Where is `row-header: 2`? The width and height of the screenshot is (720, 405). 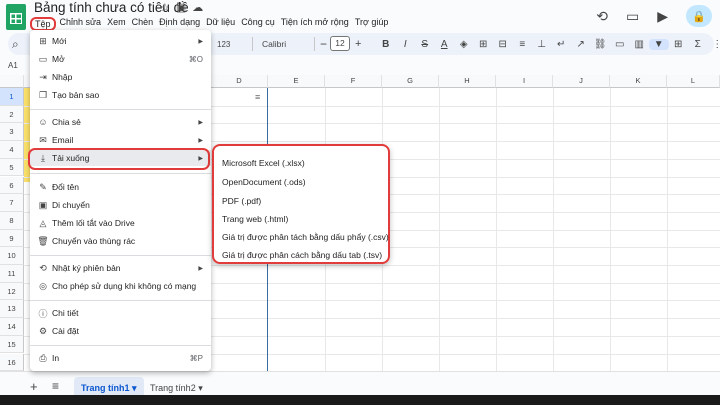
row-header: 2 is located at coordinates (12, 114).